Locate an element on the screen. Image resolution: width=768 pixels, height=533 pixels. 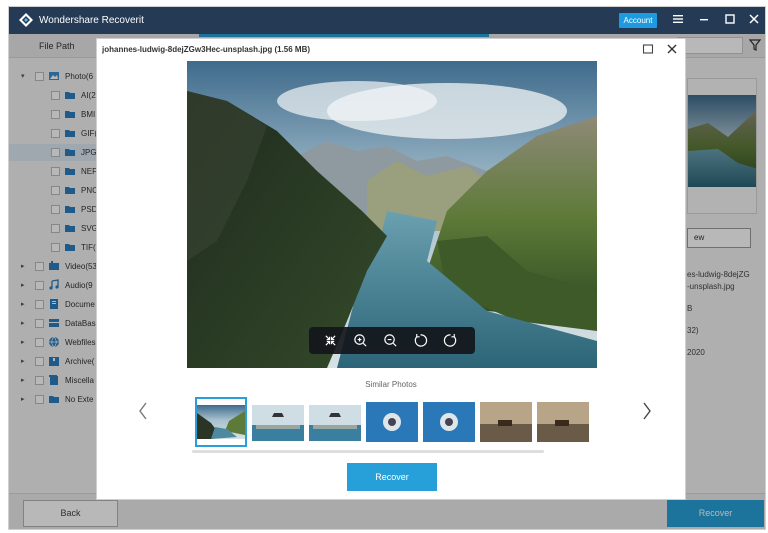
account-button: Account is located at coordinates (638, 20).